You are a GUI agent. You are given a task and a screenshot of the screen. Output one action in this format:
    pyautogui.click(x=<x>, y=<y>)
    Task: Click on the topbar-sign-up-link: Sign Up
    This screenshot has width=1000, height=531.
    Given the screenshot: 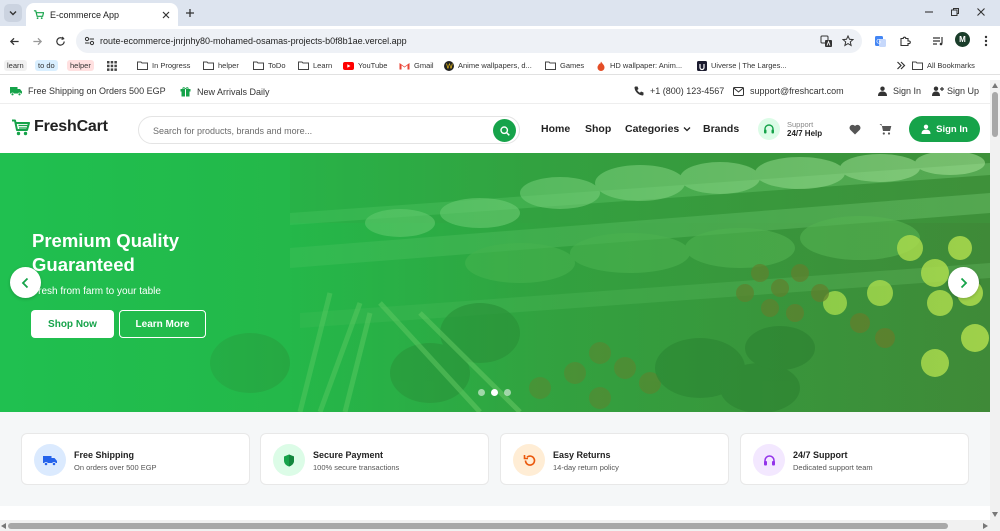 What is the action you would take?
    pyautogui.click(x=955, y=91)
    